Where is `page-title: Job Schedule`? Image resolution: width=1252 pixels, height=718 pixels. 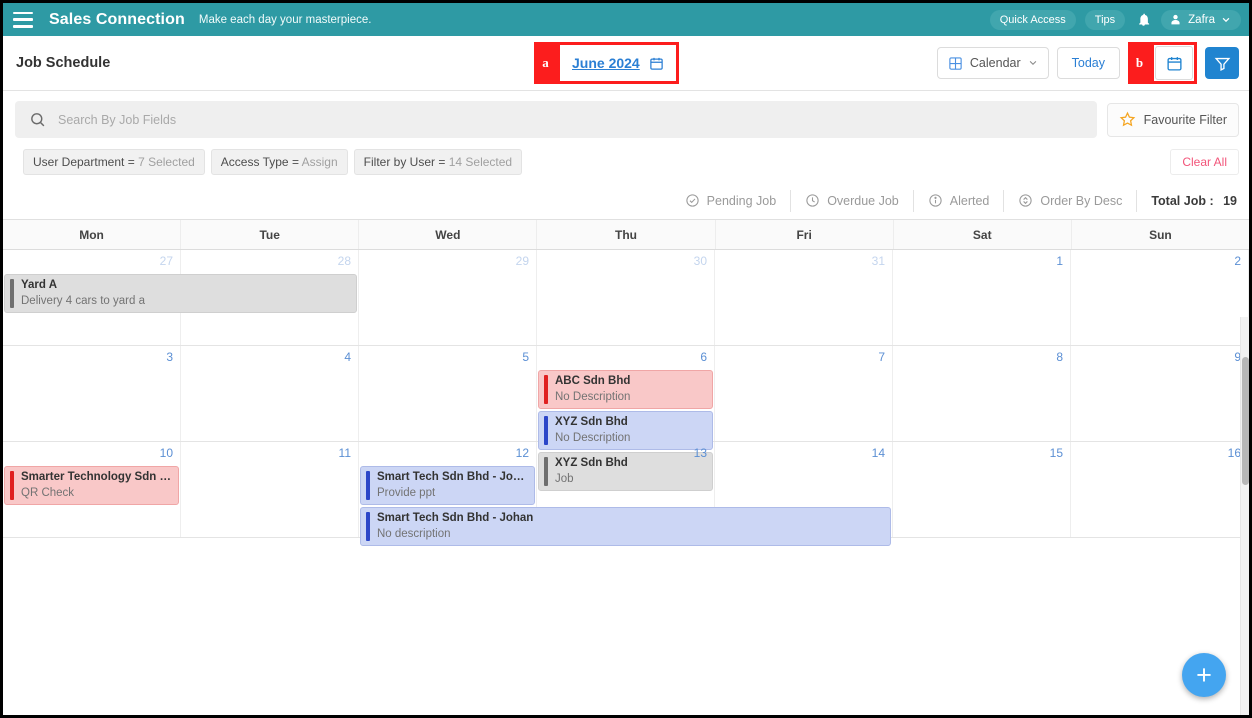 page-title: Job Schedule is located at coordinates (63, 63).